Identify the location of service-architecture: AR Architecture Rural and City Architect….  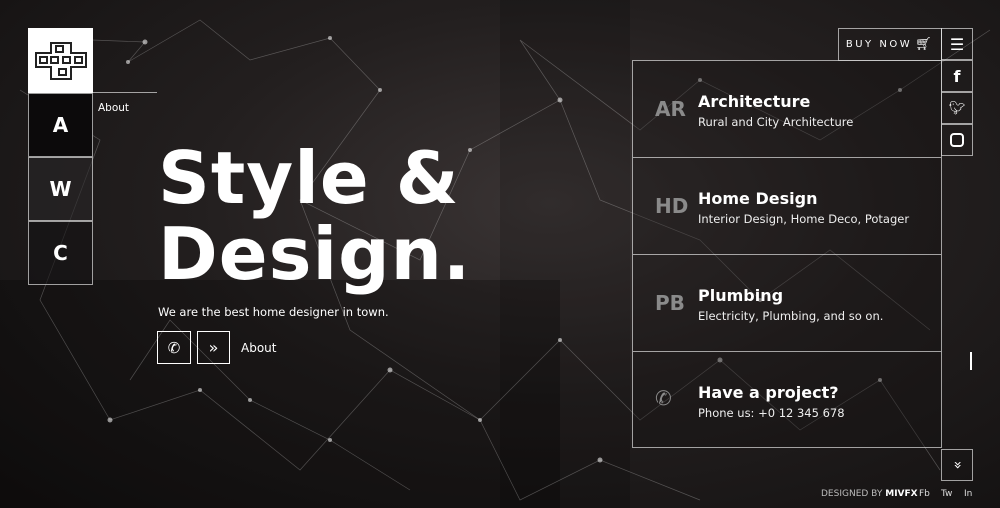
(787, 108).